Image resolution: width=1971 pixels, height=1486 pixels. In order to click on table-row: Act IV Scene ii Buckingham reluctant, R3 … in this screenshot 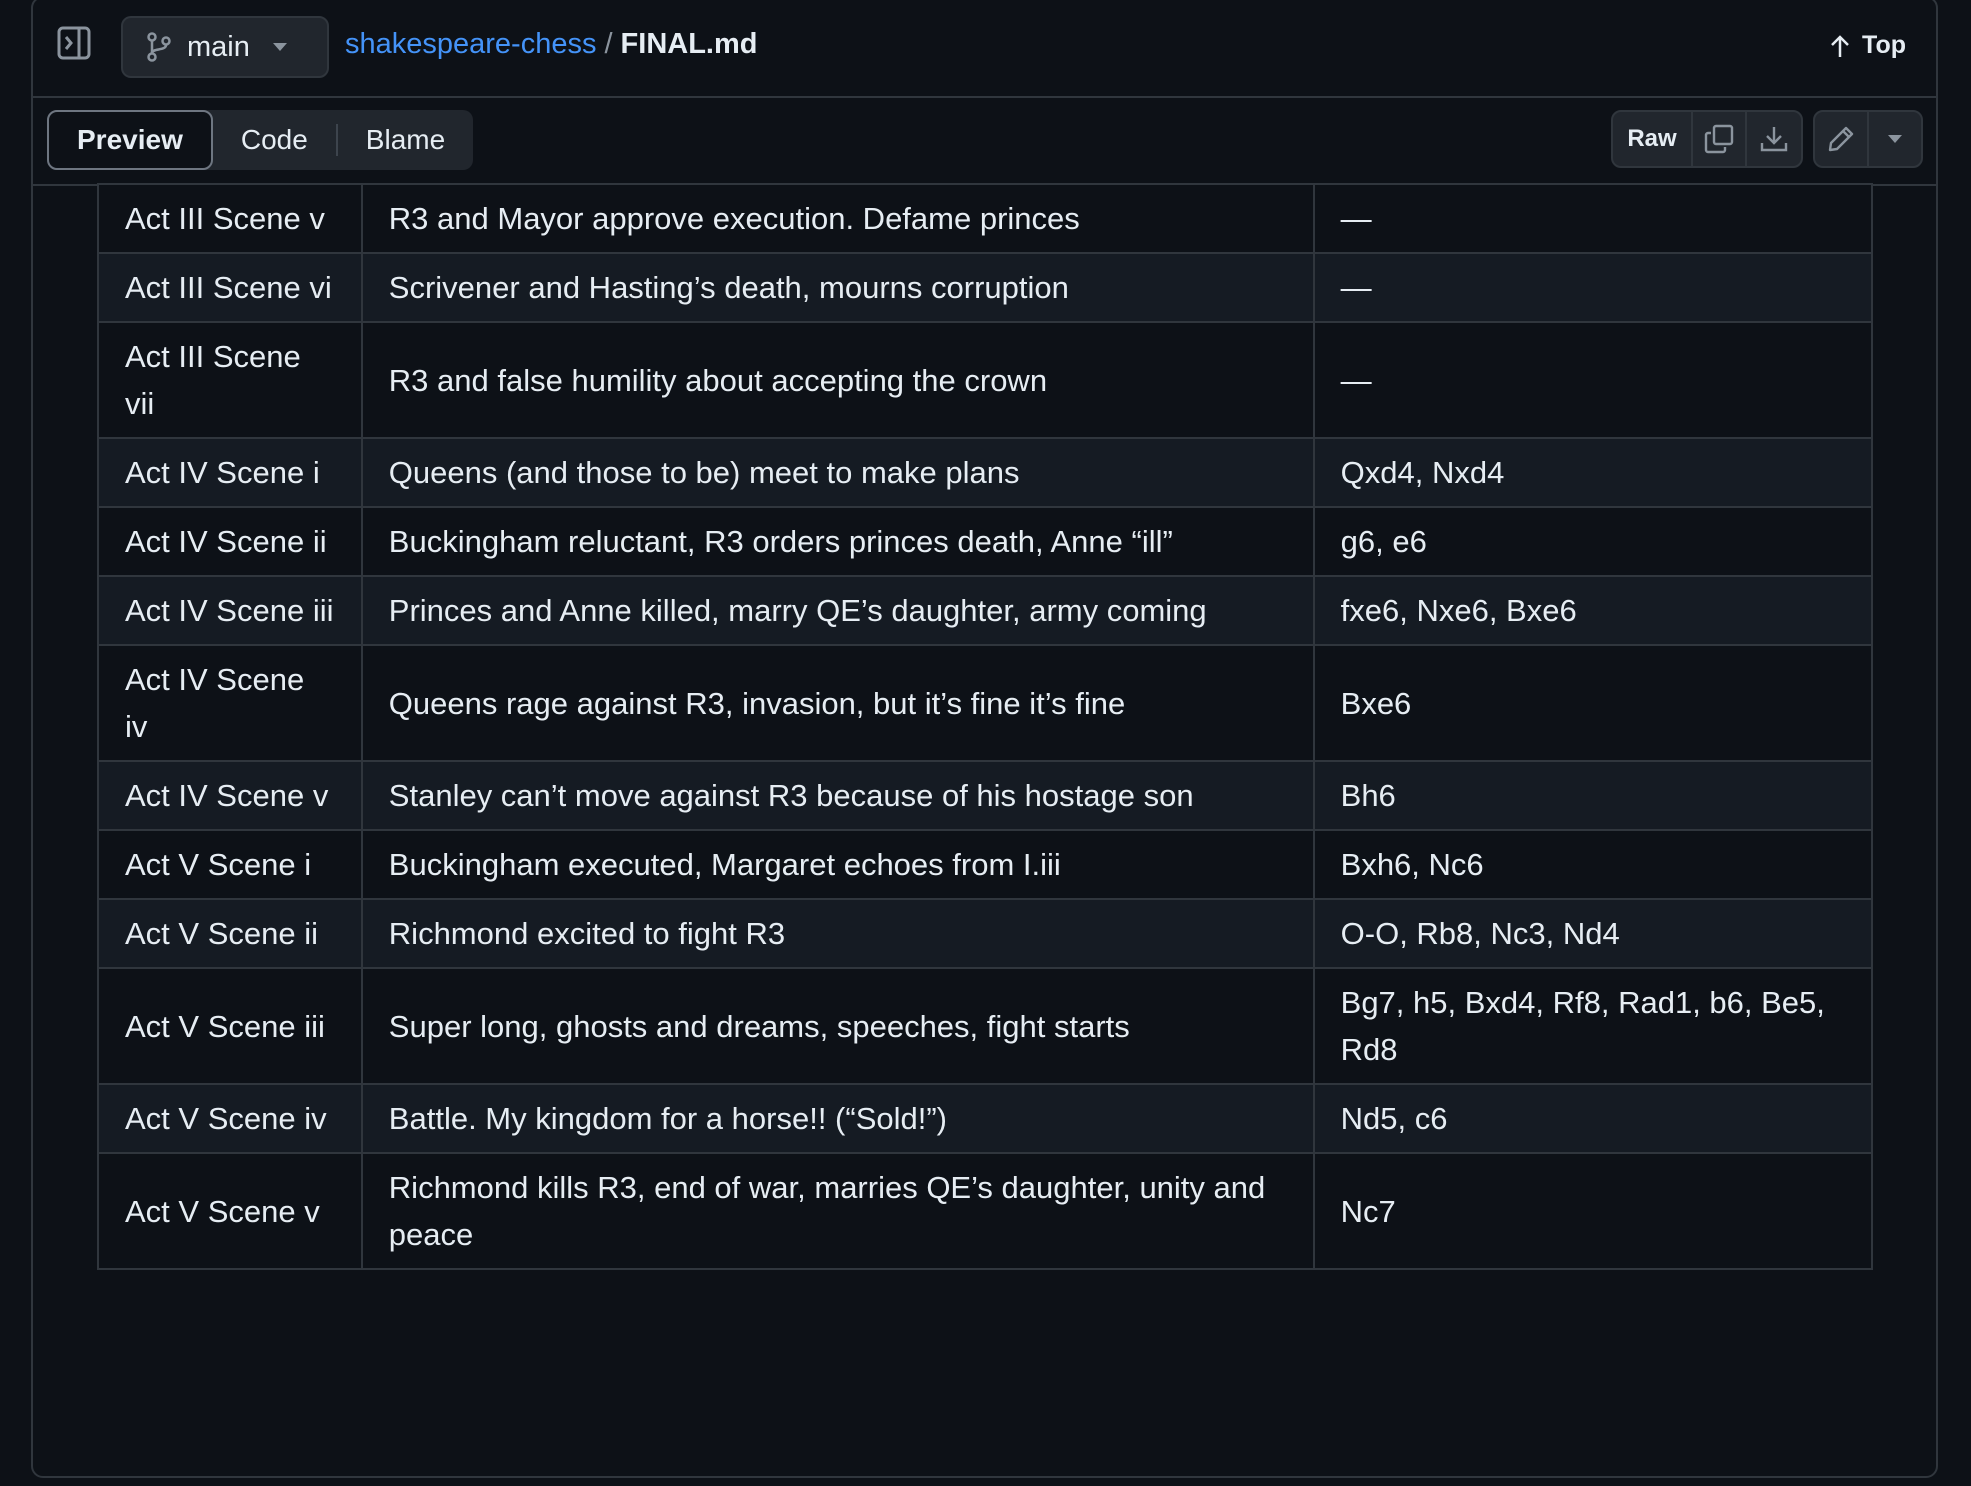, I will do `click(985, 541)`.